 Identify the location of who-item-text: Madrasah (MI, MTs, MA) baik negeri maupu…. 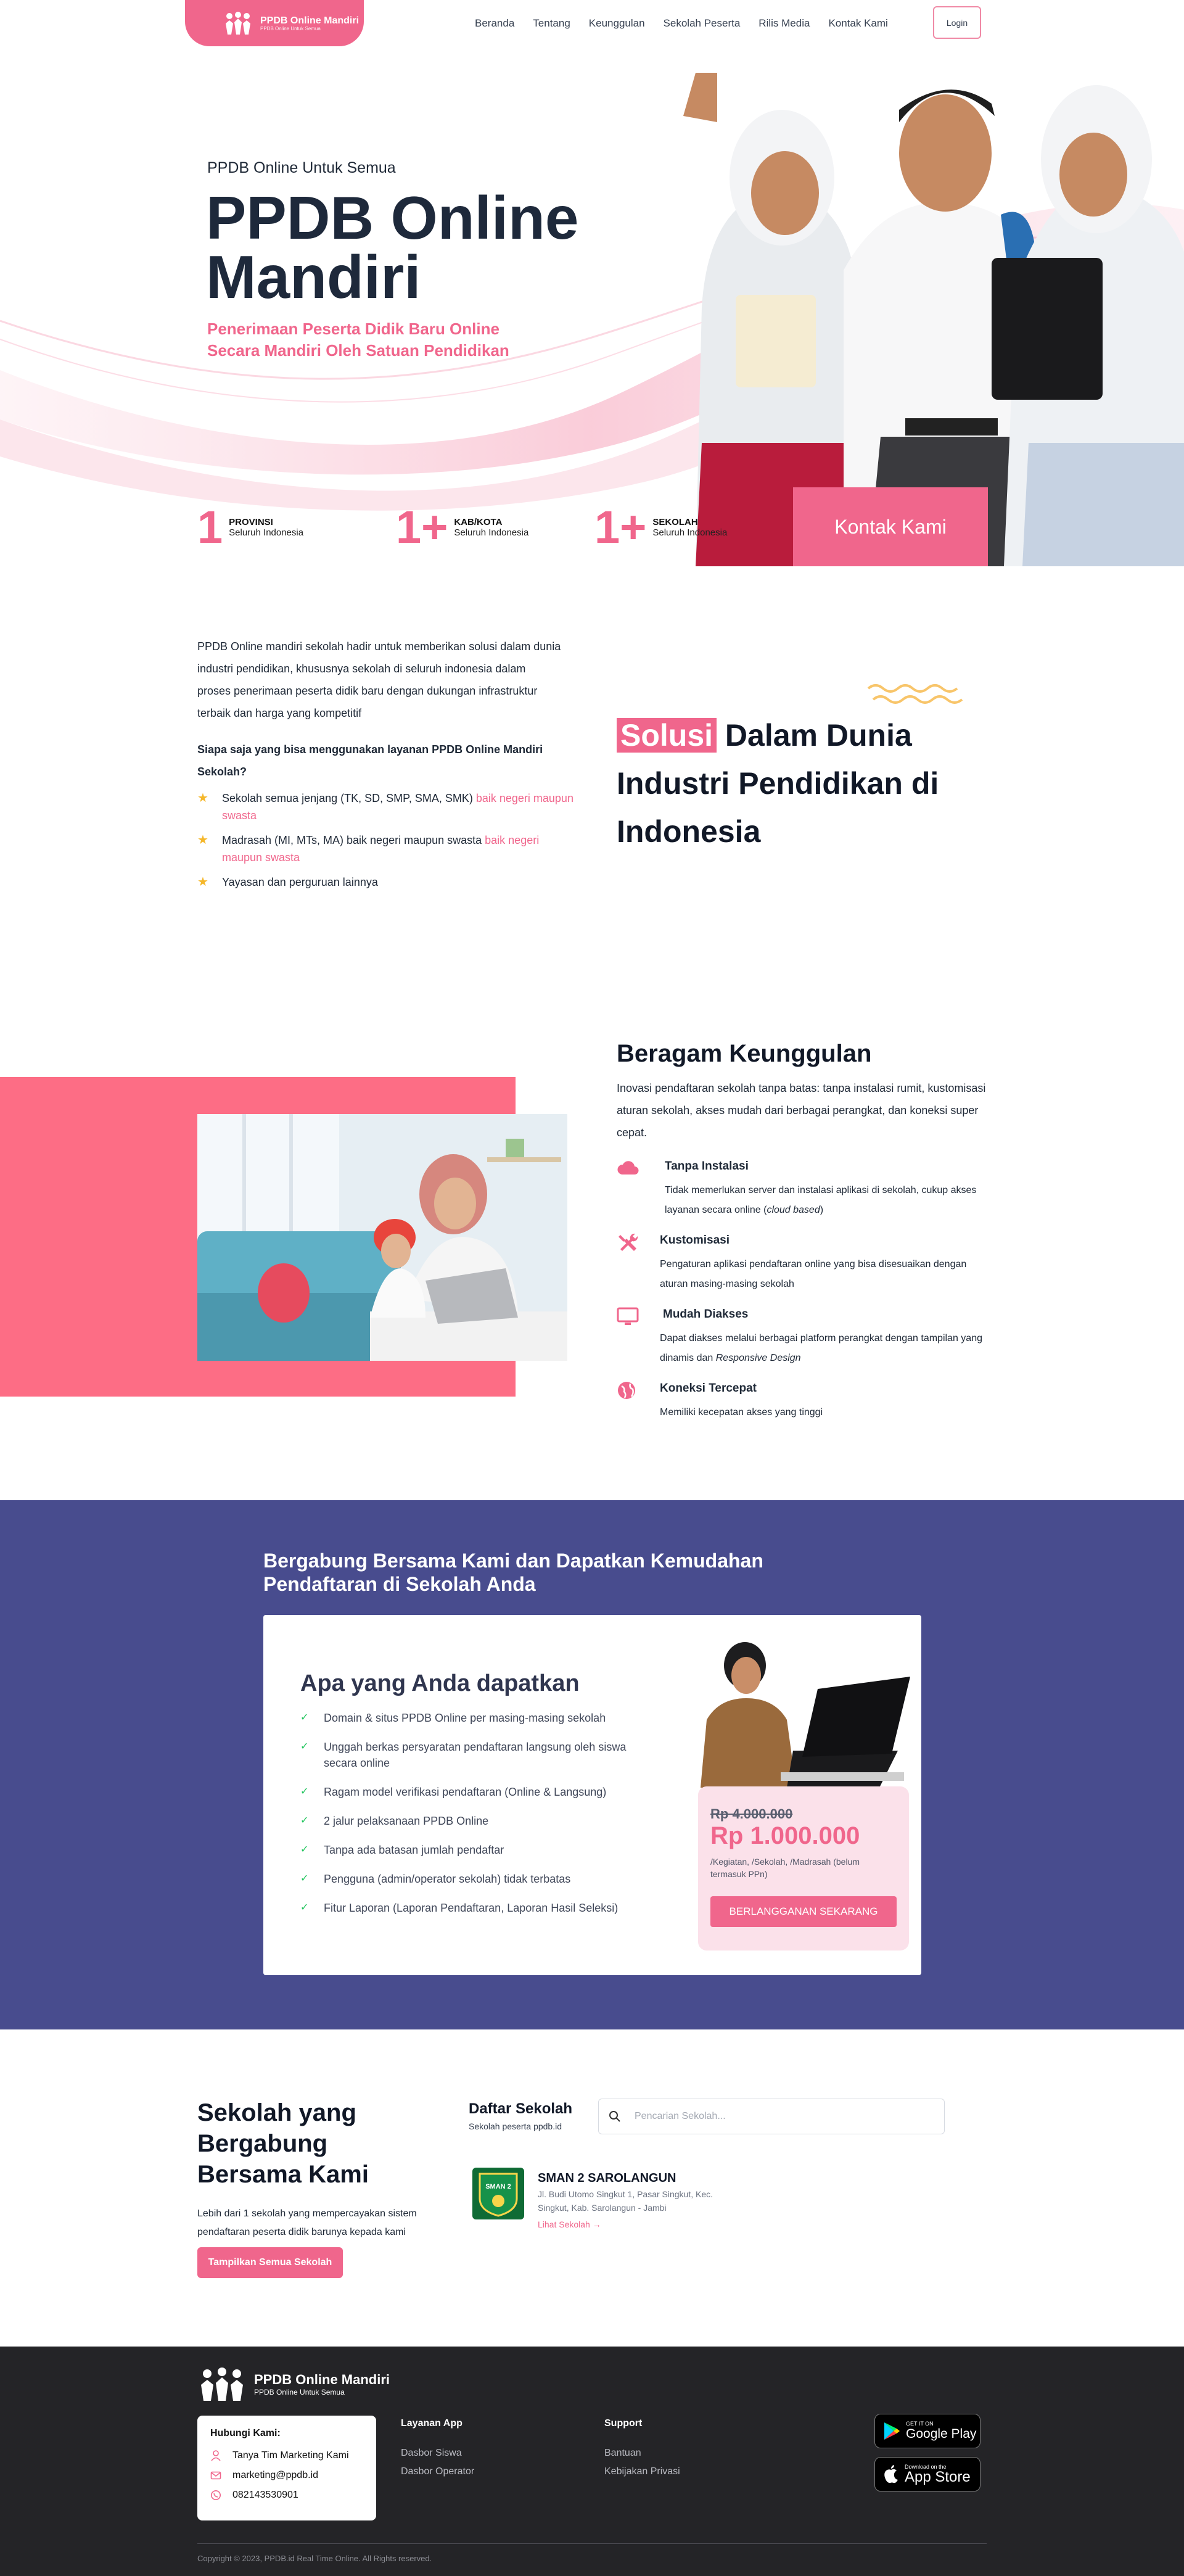
(353, 840).